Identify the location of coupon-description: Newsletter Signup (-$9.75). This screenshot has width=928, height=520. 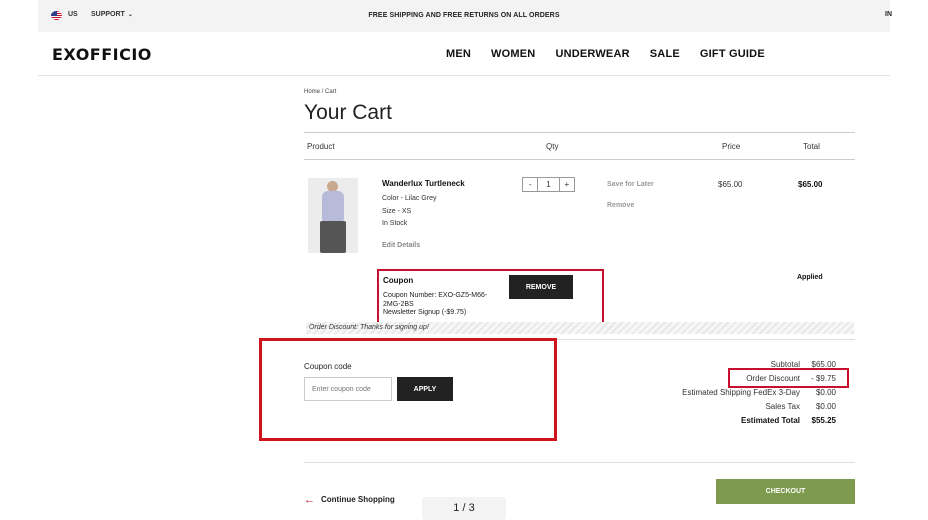
(425, 312).